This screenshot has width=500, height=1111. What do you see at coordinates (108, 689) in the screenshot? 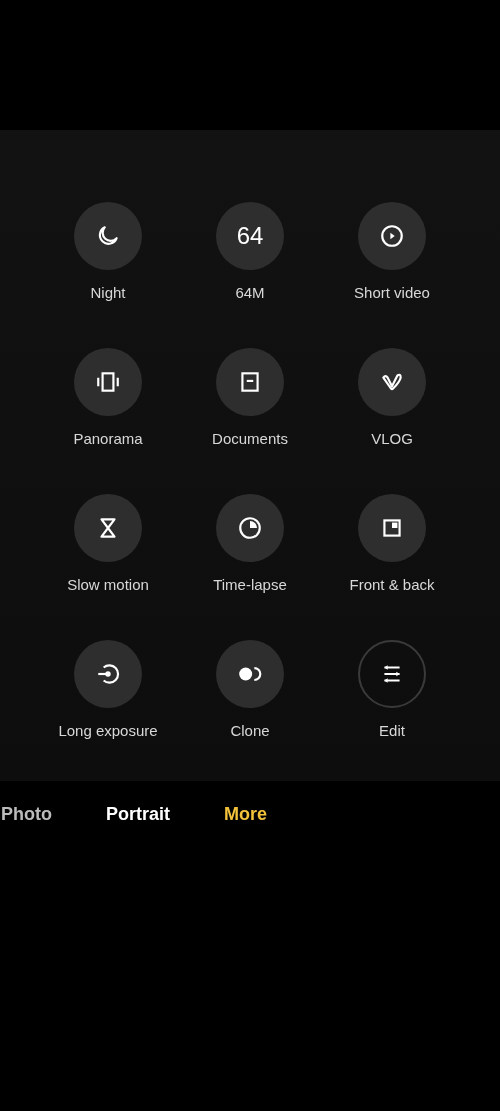
I see `mode-button: Long exposure` at bounding box center [108, 689].